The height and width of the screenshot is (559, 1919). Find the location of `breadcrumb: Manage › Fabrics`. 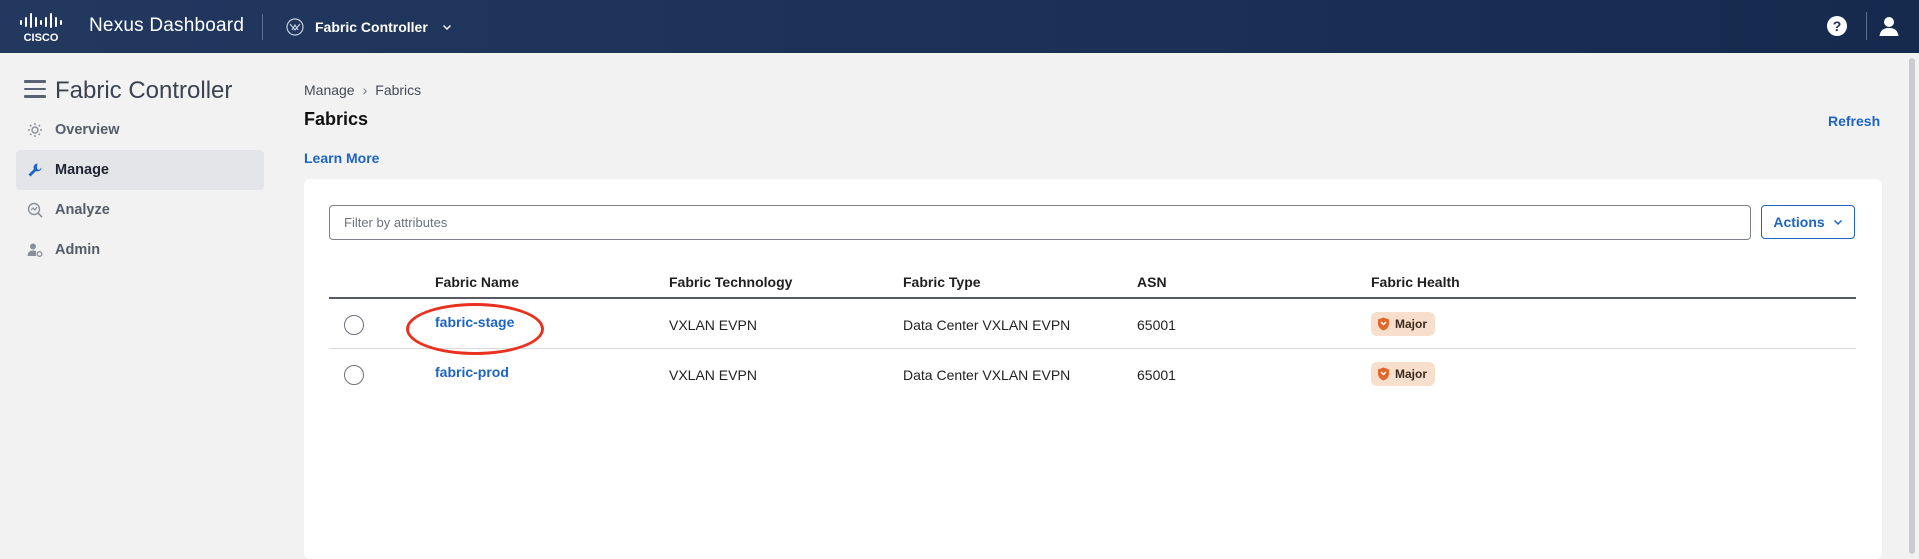

breadcrumb: Manage › Fabrics is located at coordinates (362, 90).